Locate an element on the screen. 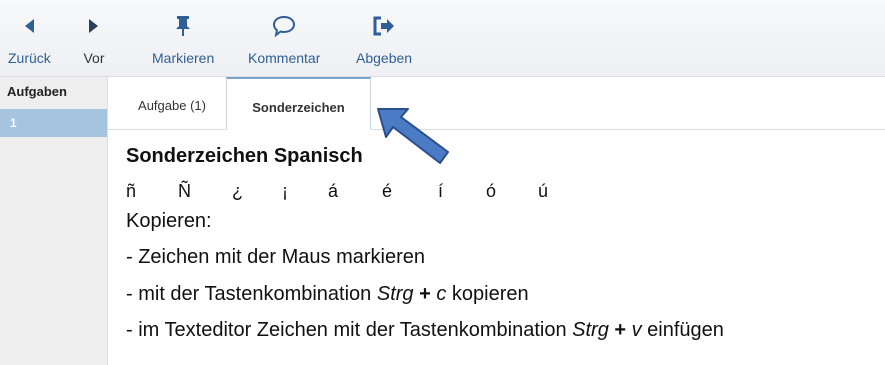 The image size is (885, 365). back-label: Zurück is located at coordinates (29, 58).